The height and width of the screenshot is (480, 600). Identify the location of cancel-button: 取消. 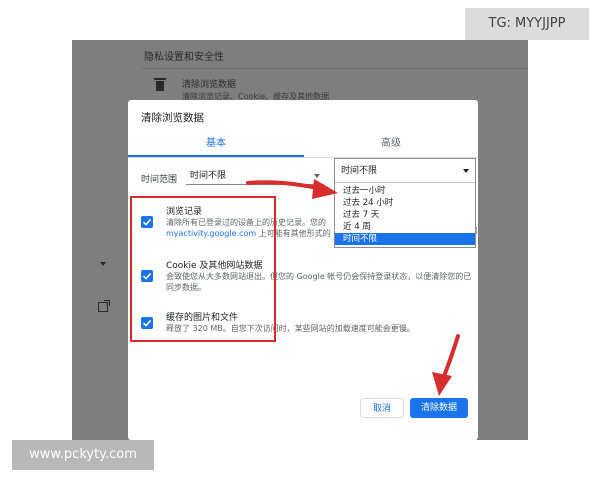
(382, 408).